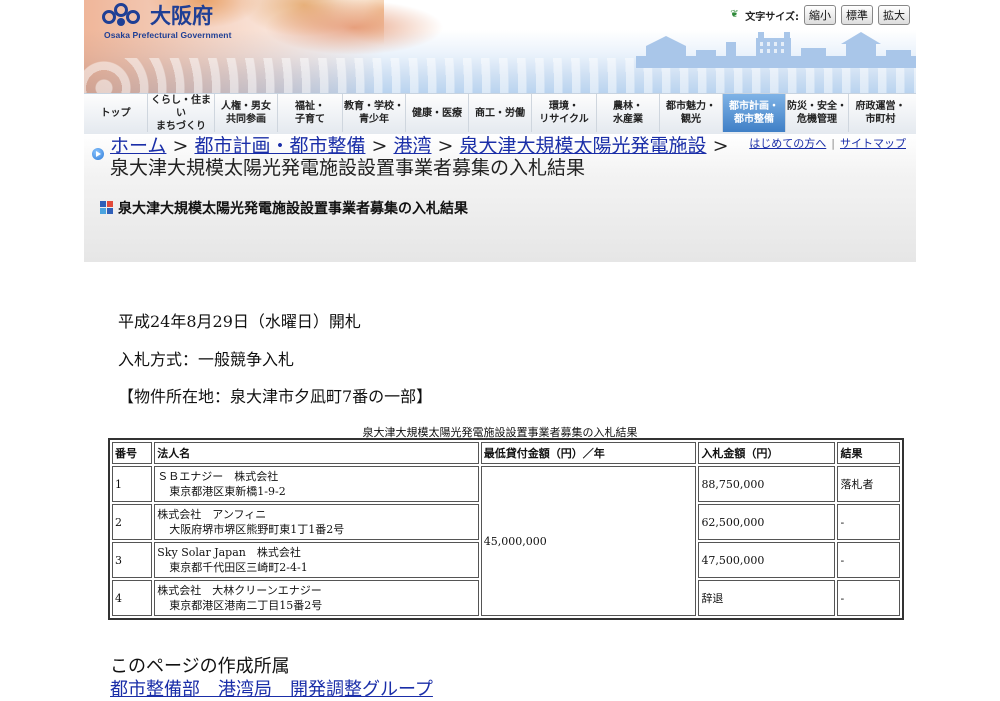 The height and width of the screenshot is (701, 1000). What do you see at coordinates (279, 146) in the screenshot?
I see `breadcrumb-urban-planning: 都市計画・都市整備` at bounding box center [279, 146].